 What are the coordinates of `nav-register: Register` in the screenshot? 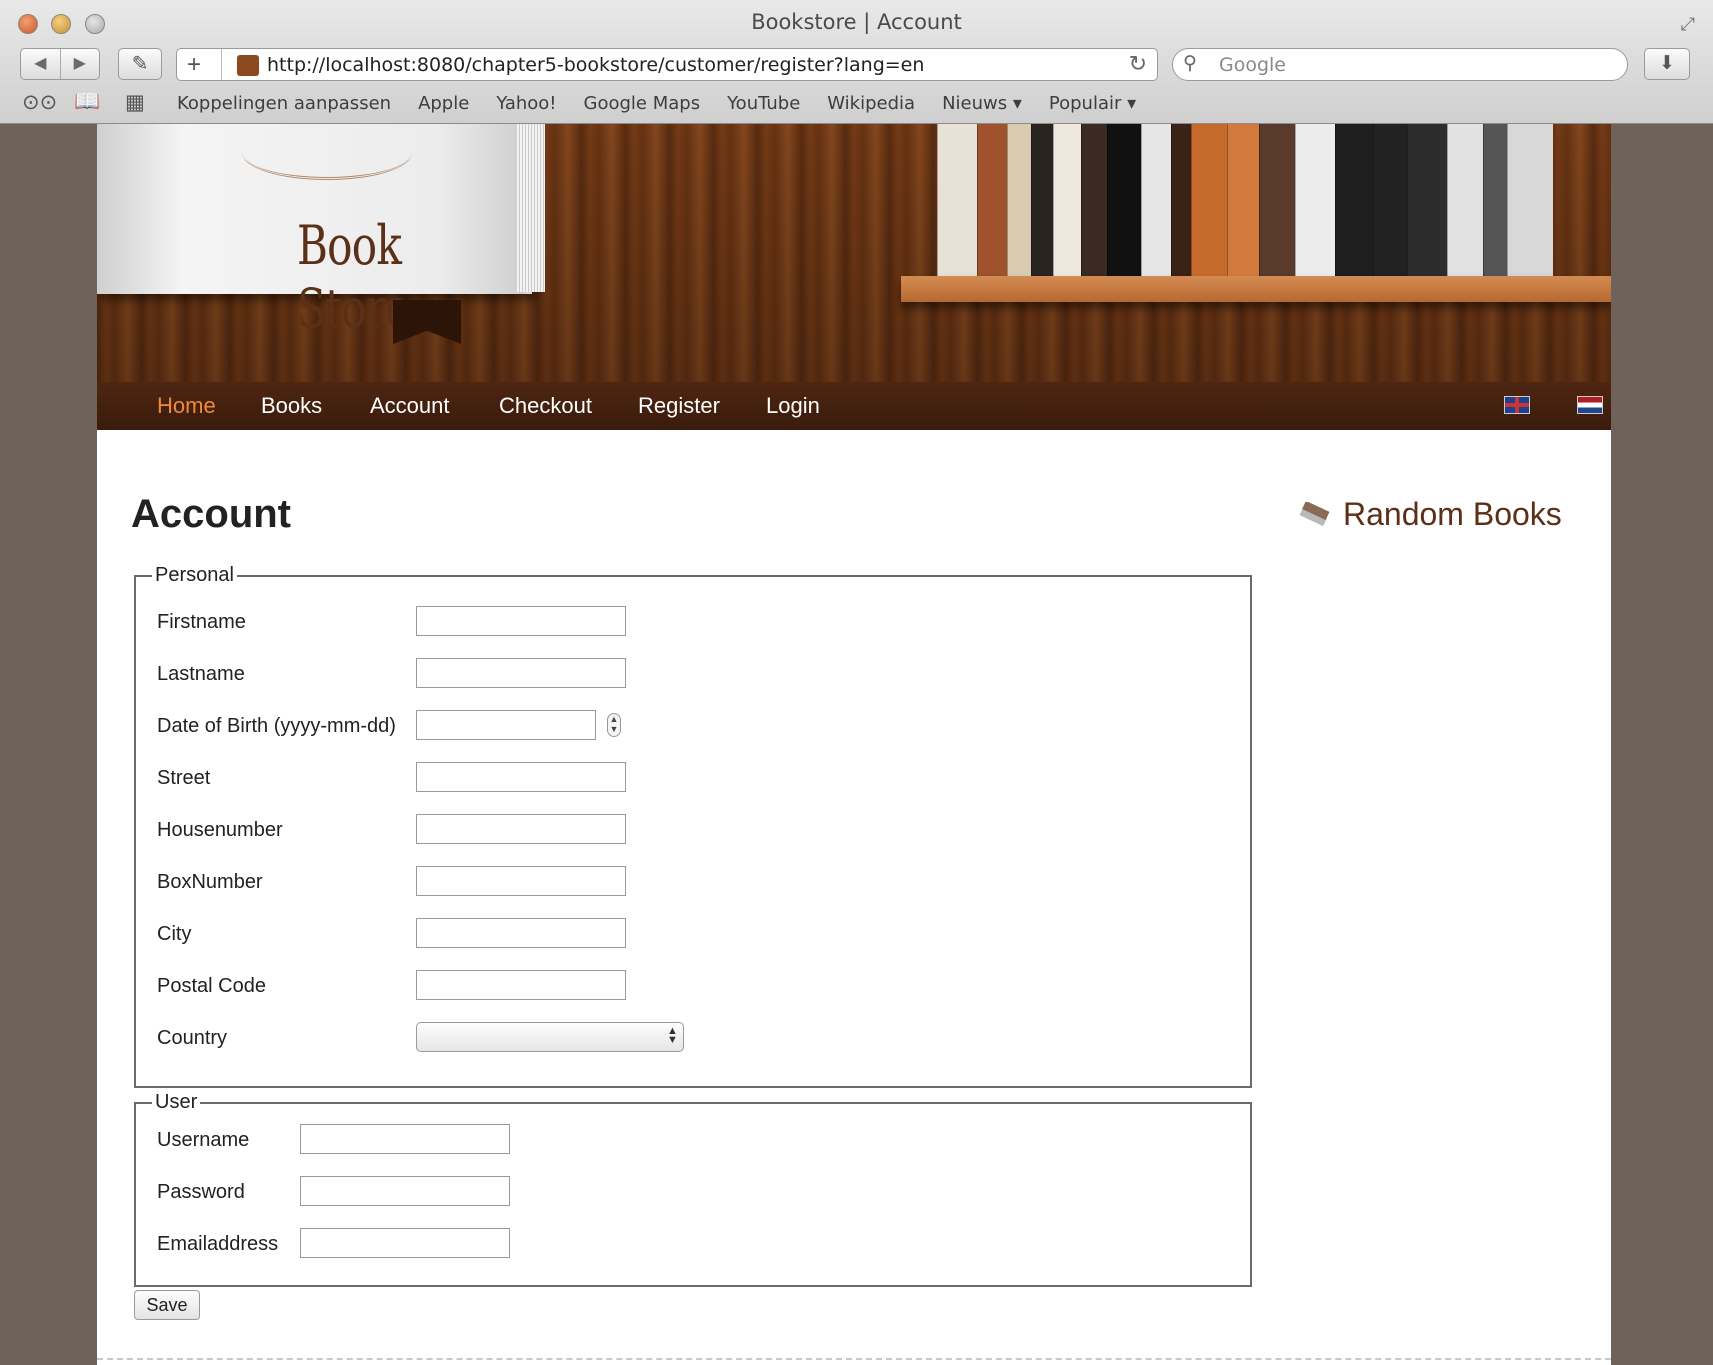 It's located at (679, 406).